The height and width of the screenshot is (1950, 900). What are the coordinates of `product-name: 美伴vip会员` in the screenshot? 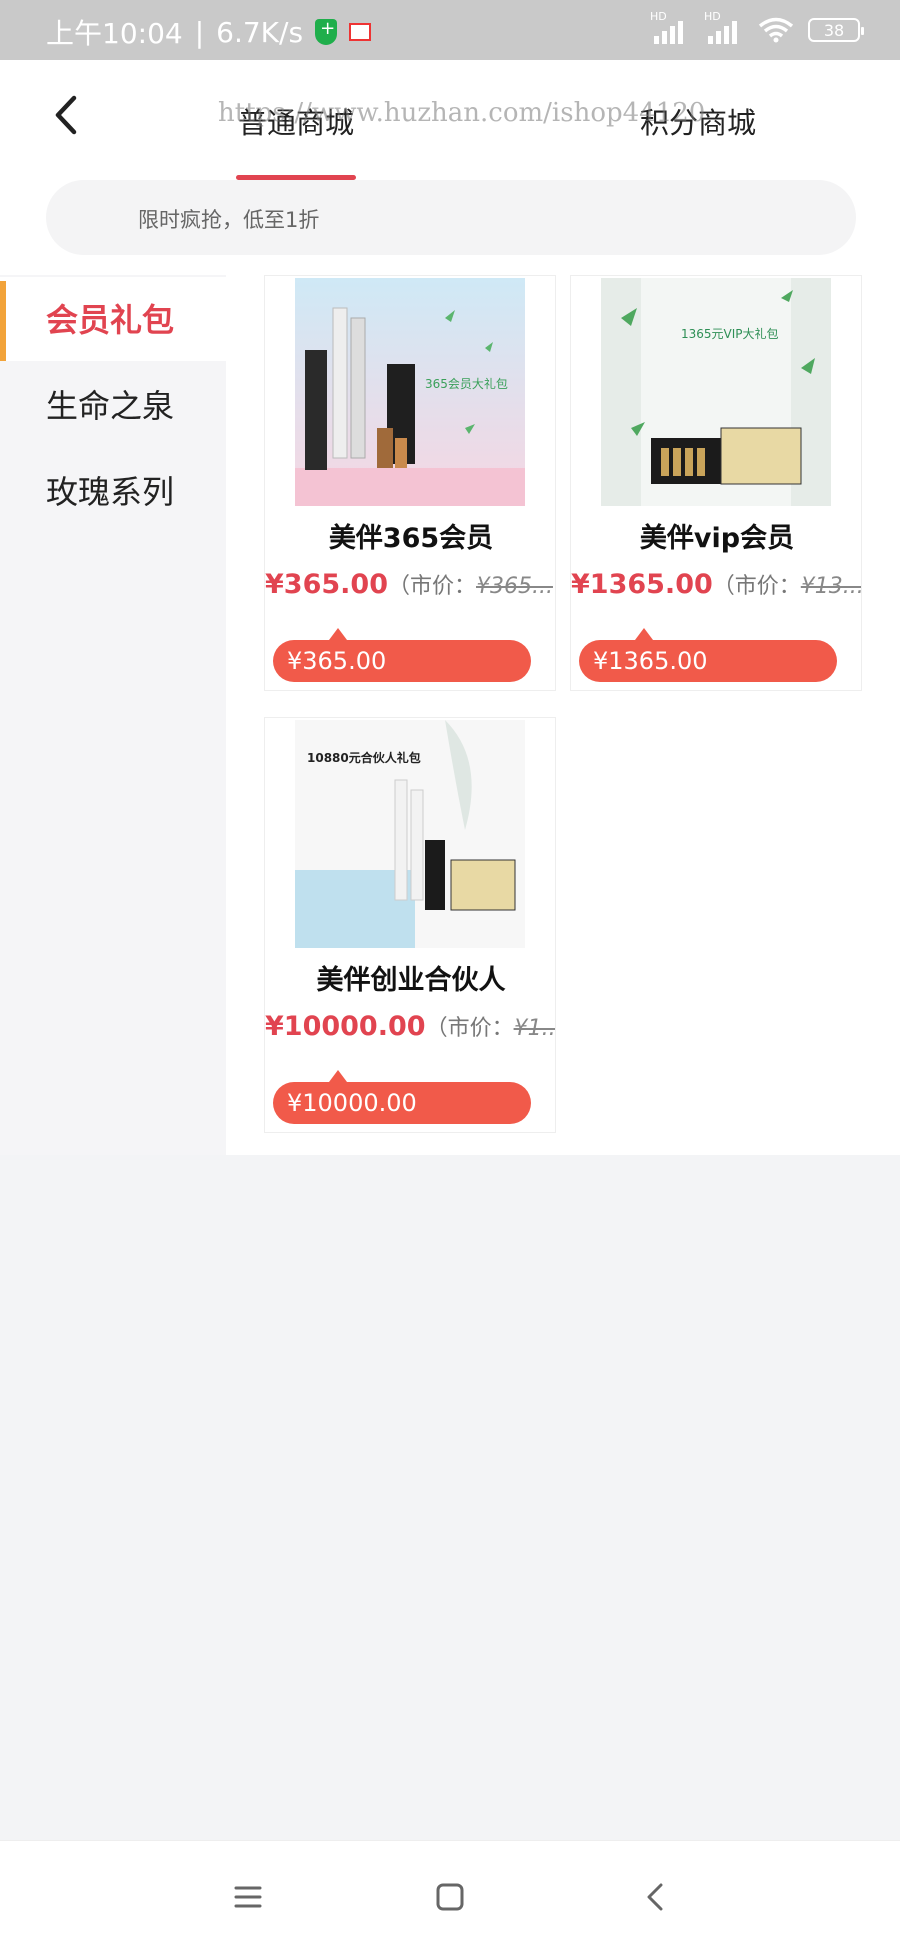 It's located at (717, 538).